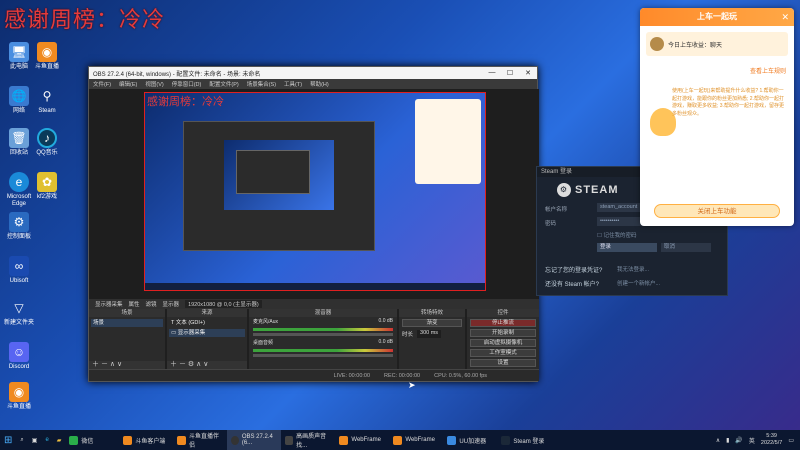 The width and height of the screenshot is (800, 450). Describe the element at coordinates (470, 440) in the screenshot. I see `taskbar-uu: UU加速器` at that location.